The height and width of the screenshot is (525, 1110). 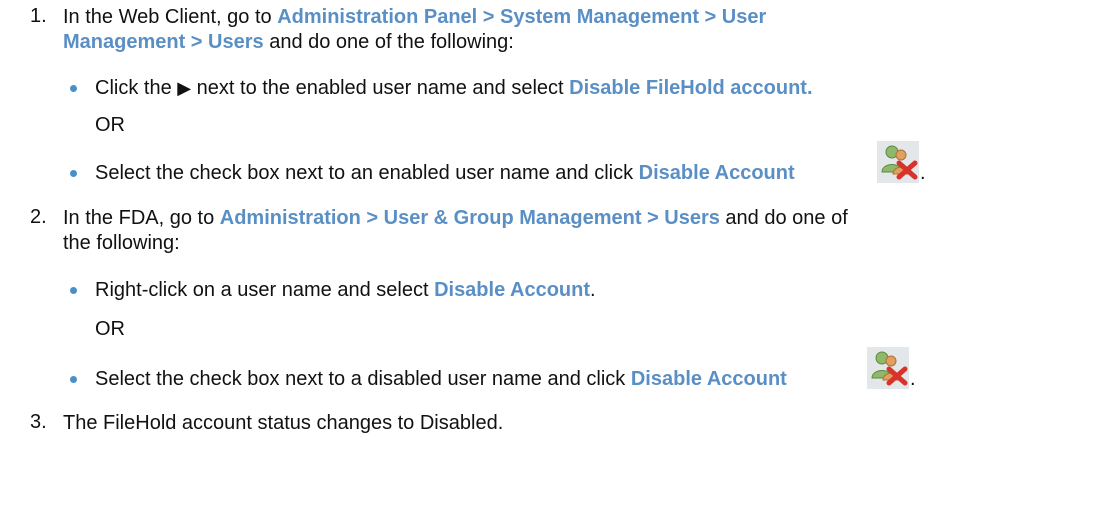 What do you see at coordinates (141, 218) in the screenshot?
I see `step-2-text: In the FDA, go to` at bounding box center [141, 218].